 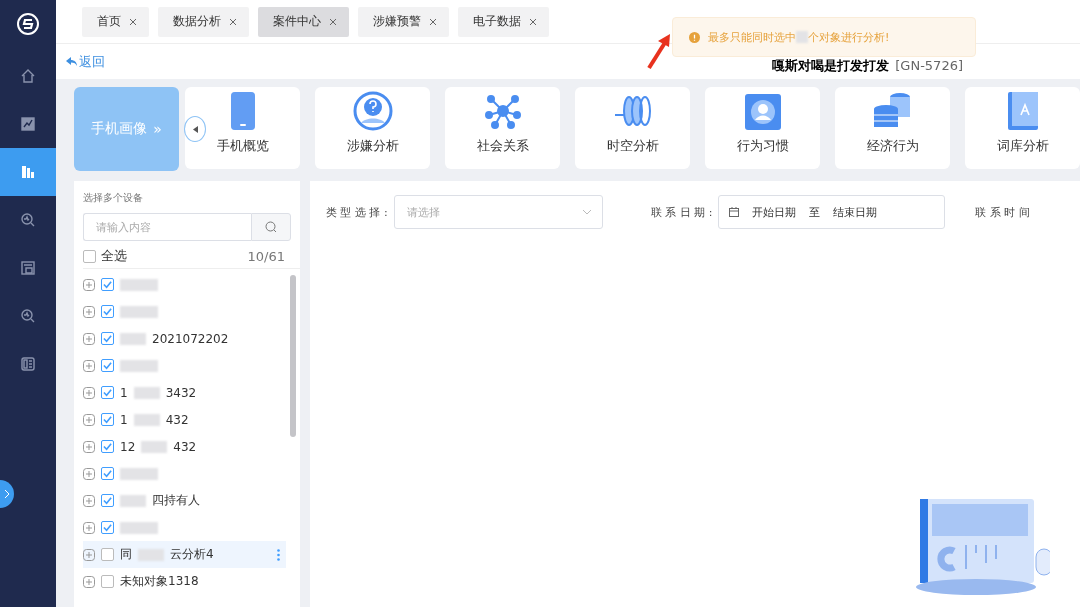 What do you see at coordinates (762, 112) in the screenshot?
I see `person-icon` at bounding box center [762, 112].